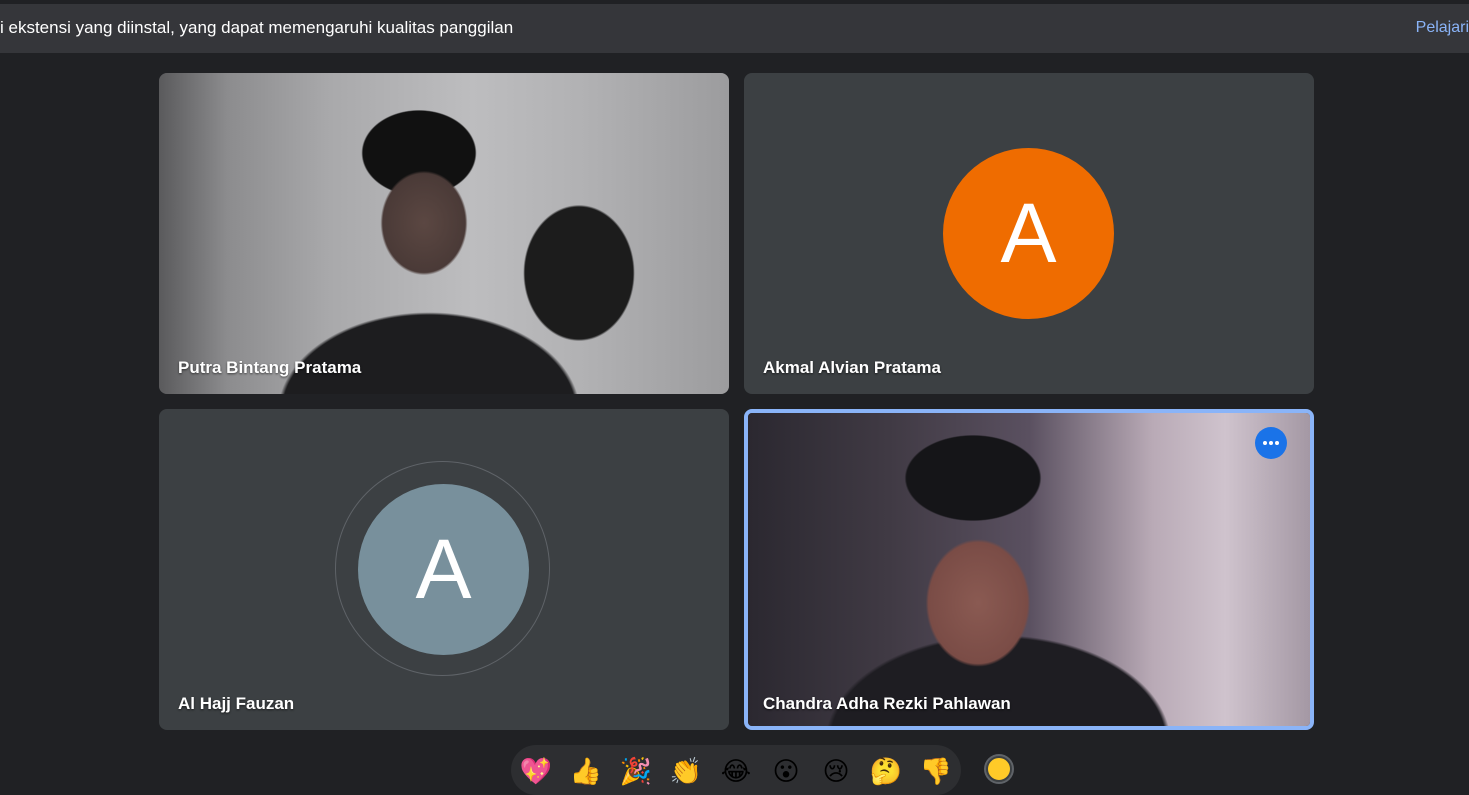 The width and height of the screenshot is (1469, 795). Describe the element at coordinates (270, 367) in the screenshot. I see `participant-name: Putra Bintang Pratama` at that location.